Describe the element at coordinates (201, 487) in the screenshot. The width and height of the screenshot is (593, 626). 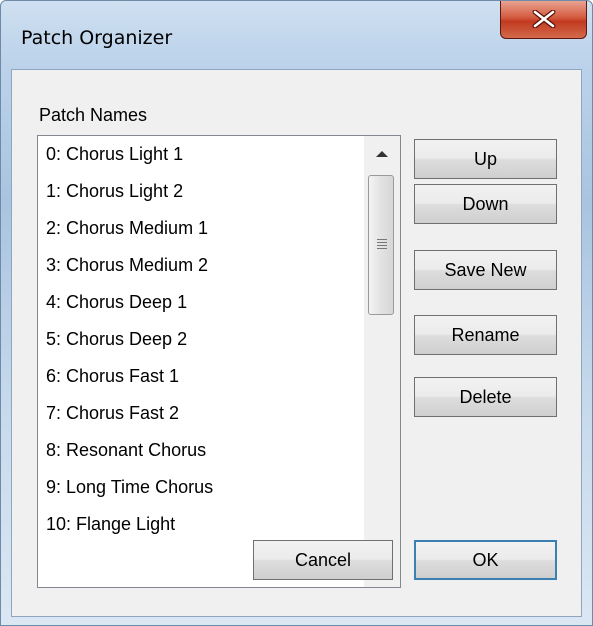
I see `list-item: 9: Long Time Chorus` at that location.